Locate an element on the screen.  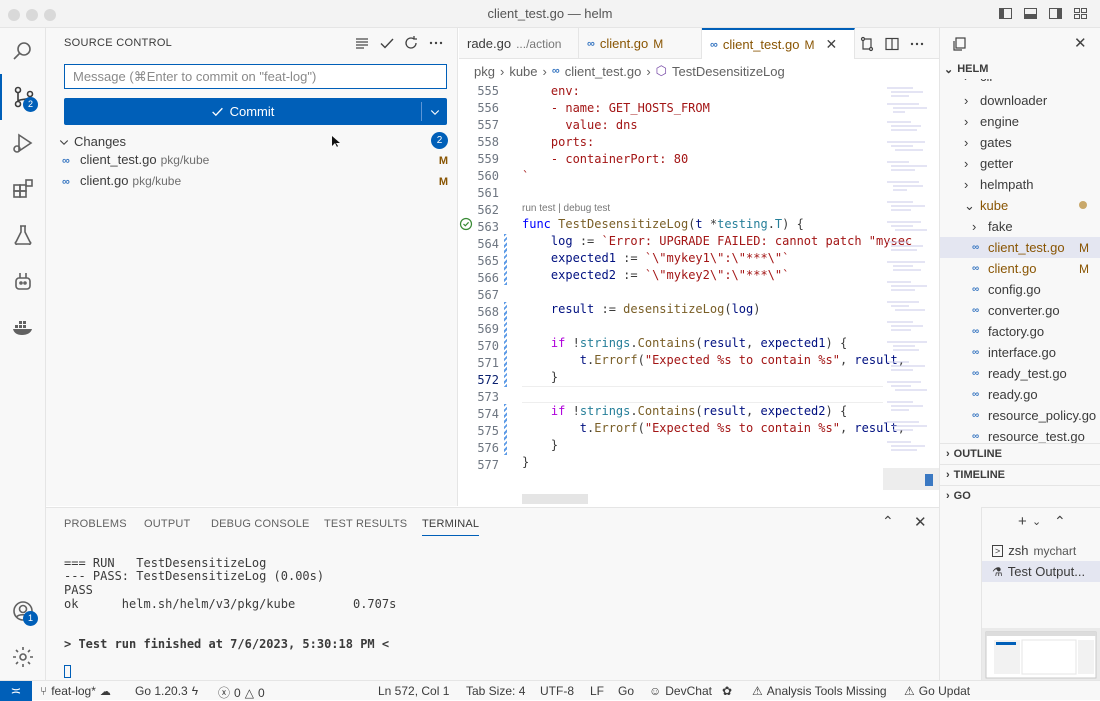
tree-file: ∞ interface.go is located at coordinates (1020, 352).